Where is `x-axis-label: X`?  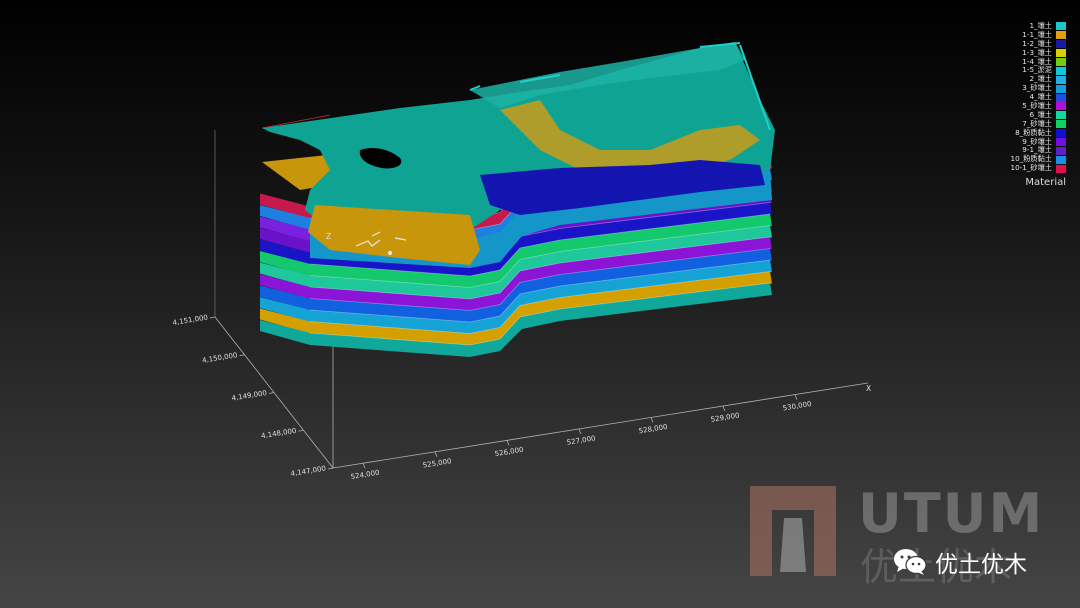
x-axis-label: X is located at coordinates (868, 388).